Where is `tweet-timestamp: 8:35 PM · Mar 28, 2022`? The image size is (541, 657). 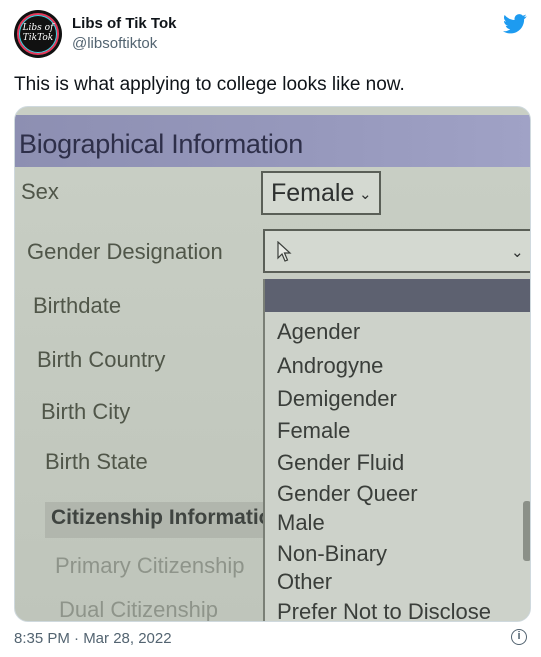
tweet-timestamp: 8:35 PM · Mar 28, 2022 is located at coordinates (93, 638).